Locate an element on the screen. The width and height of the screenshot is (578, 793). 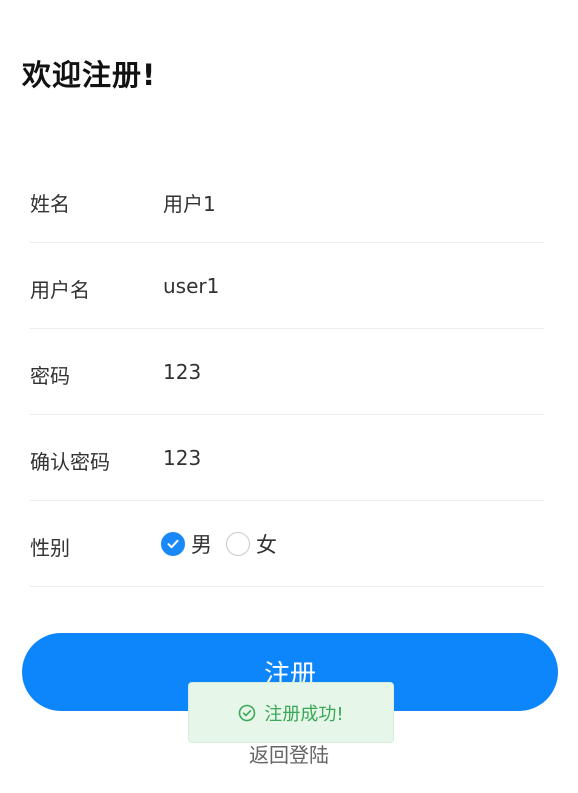
password-field: 123 is located at coordinates (182, 372).